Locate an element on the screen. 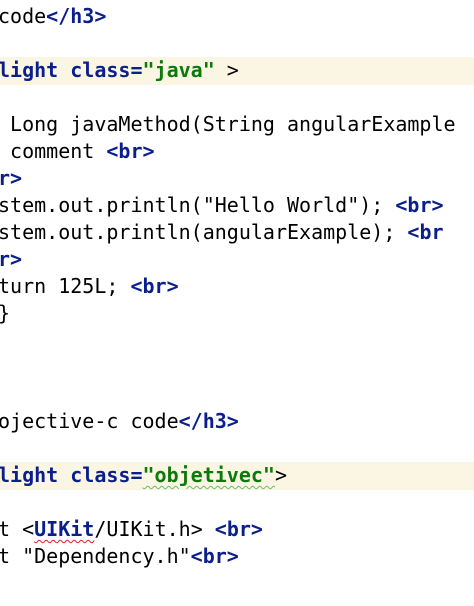  code-line-9: turn 125L; <br> is located at coordinates (89, 286).